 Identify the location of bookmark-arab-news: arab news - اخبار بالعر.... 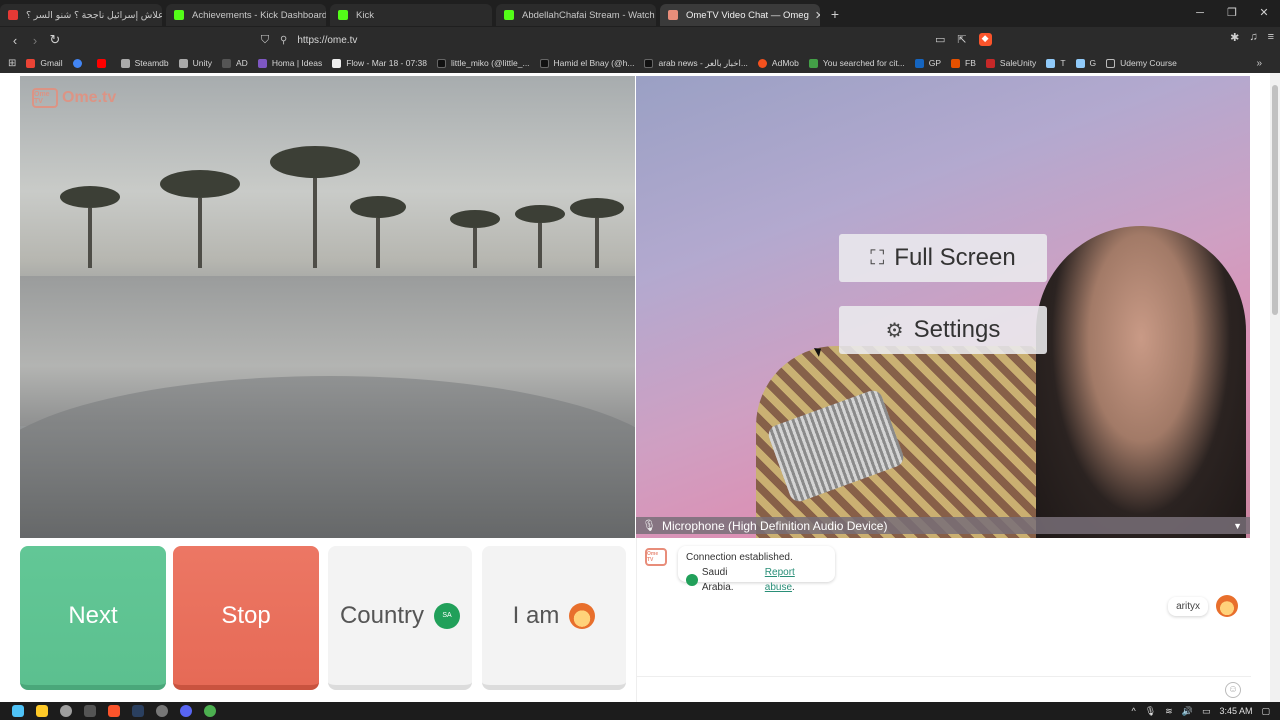
(696, 63).